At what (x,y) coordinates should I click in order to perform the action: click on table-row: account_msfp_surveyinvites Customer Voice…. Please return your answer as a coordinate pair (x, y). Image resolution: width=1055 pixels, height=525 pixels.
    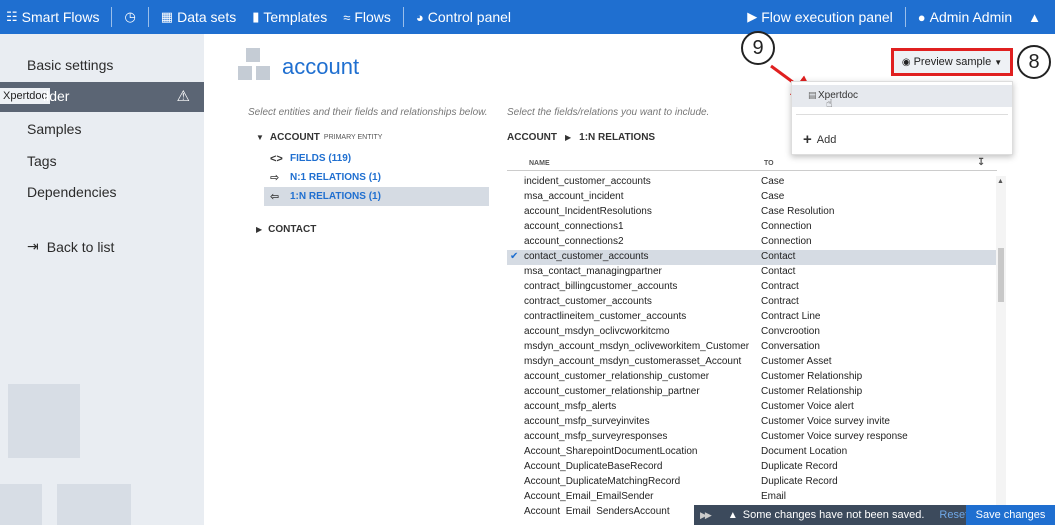
    Looking at the image, I should click on (752, 422).